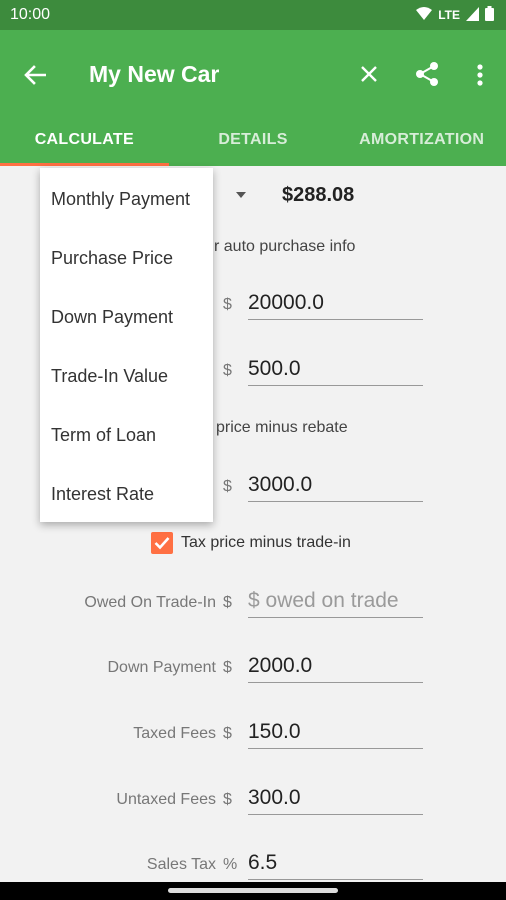 This screenshot has height=900, width=506. I want to click on tab-bar: CALCULATE DETAILS AMORTIZATION, so click(253, 143).